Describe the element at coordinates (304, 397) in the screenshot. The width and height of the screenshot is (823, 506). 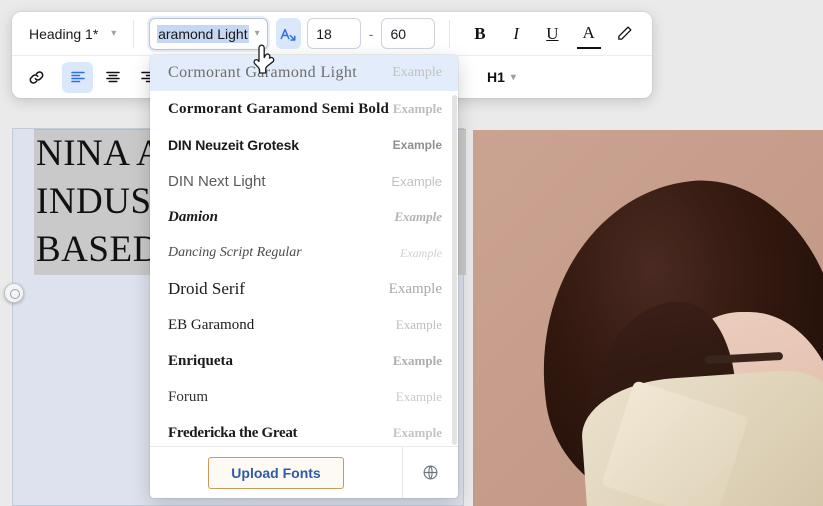
I see `font-list-item: Forum Example` at that location.